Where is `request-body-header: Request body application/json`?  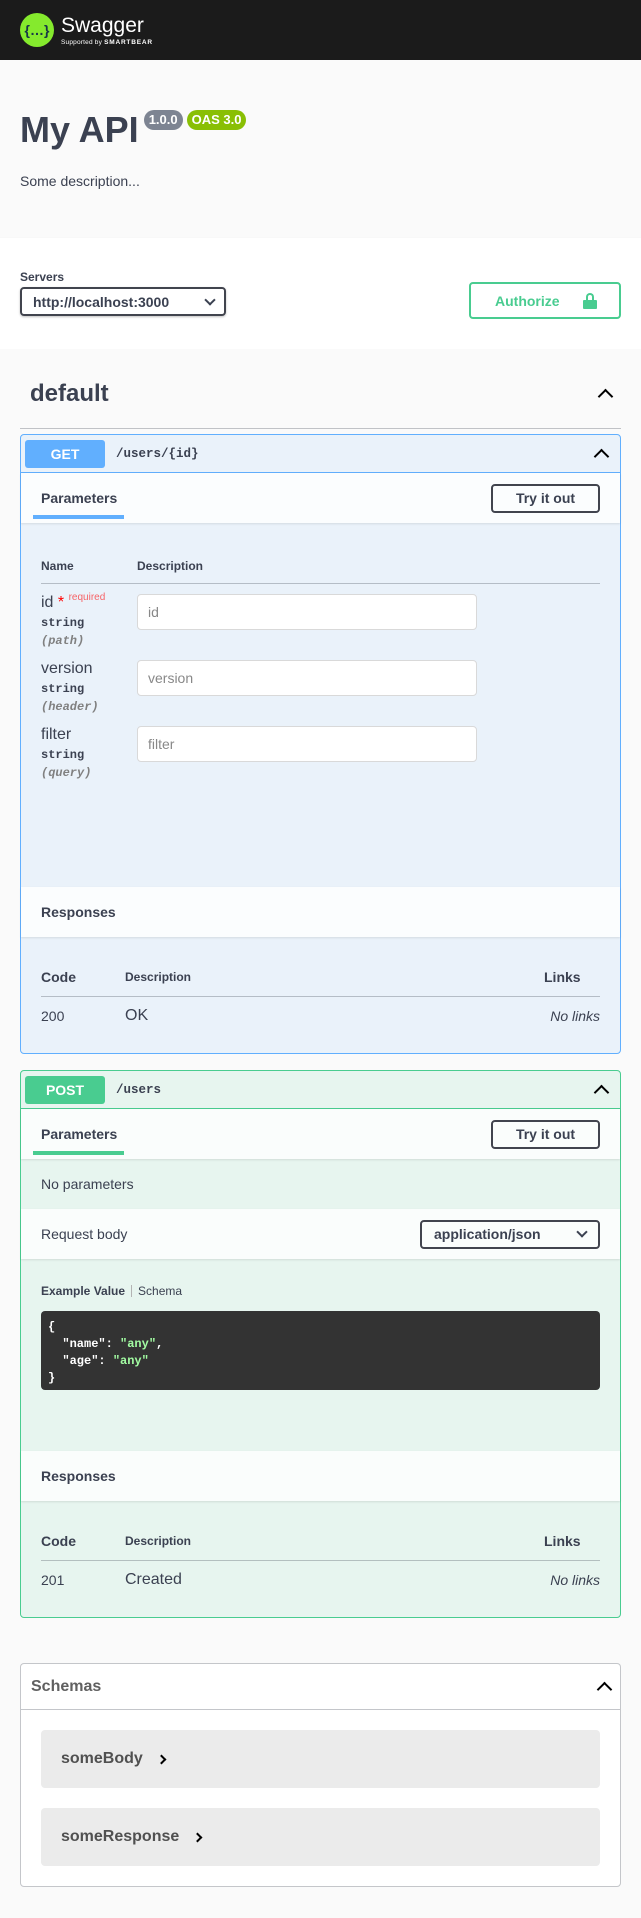
request-body-header: Request body application/json is located at coordinates (320, 1234).